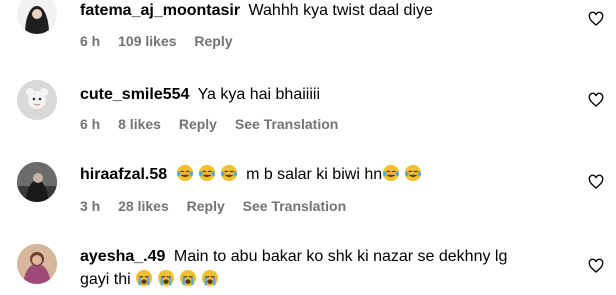  I want to click on likes-count: 109 likes, so click(147, 41).